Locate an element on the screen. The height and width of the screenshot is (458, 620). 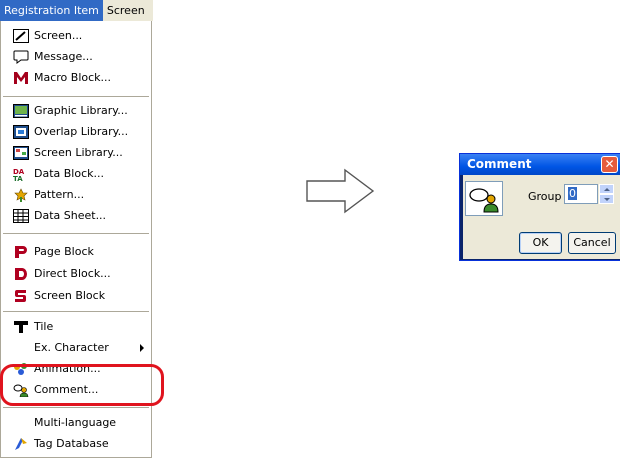
close-button: ✕ is located at coordinates (609, 164).